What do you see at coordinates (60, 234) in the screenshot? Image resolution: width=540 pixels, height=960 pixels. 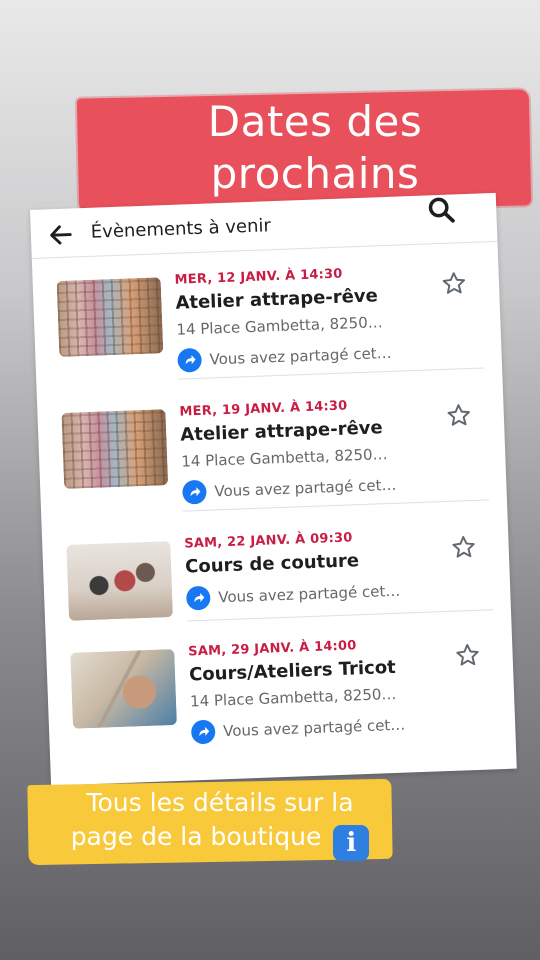 I see `back-arrow-icon` at bounding box center [60, 234].